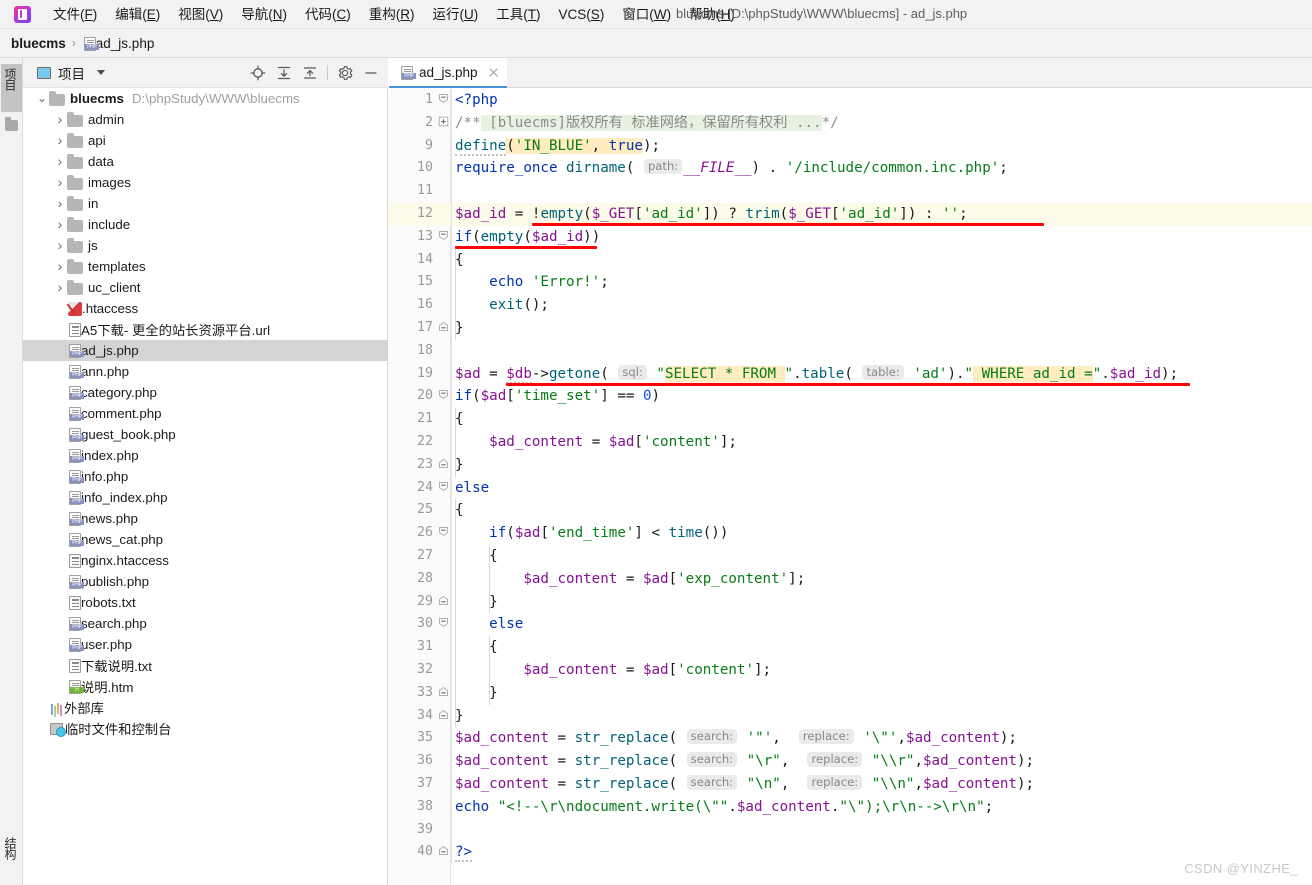 The image size is (1312, 885). What do you see at coordinates (850, 579) in the screenshot?
I see `code-line-28: 28 $ad_content = $ad['exp_content'];` at bounding box center [850, 579].